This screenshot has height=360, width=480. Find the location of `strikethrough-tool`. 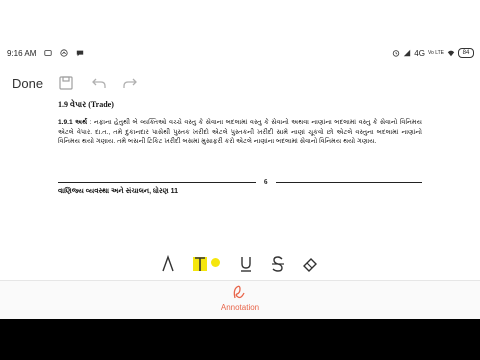

strikethrough-tool is located at coordinates (278, 264).